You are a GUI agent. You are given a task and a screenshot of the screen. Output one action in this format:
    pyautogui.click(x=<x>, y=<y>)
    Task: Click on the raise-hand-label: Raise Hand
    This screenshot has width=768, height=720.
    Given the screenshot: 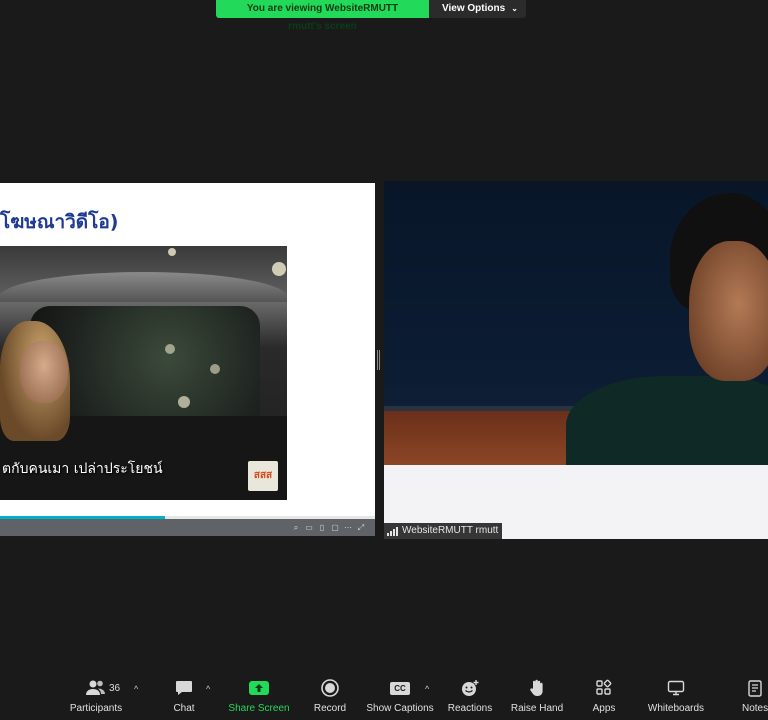 What is the action you would take?
    pyautogui.click(x=537, y=708)
    